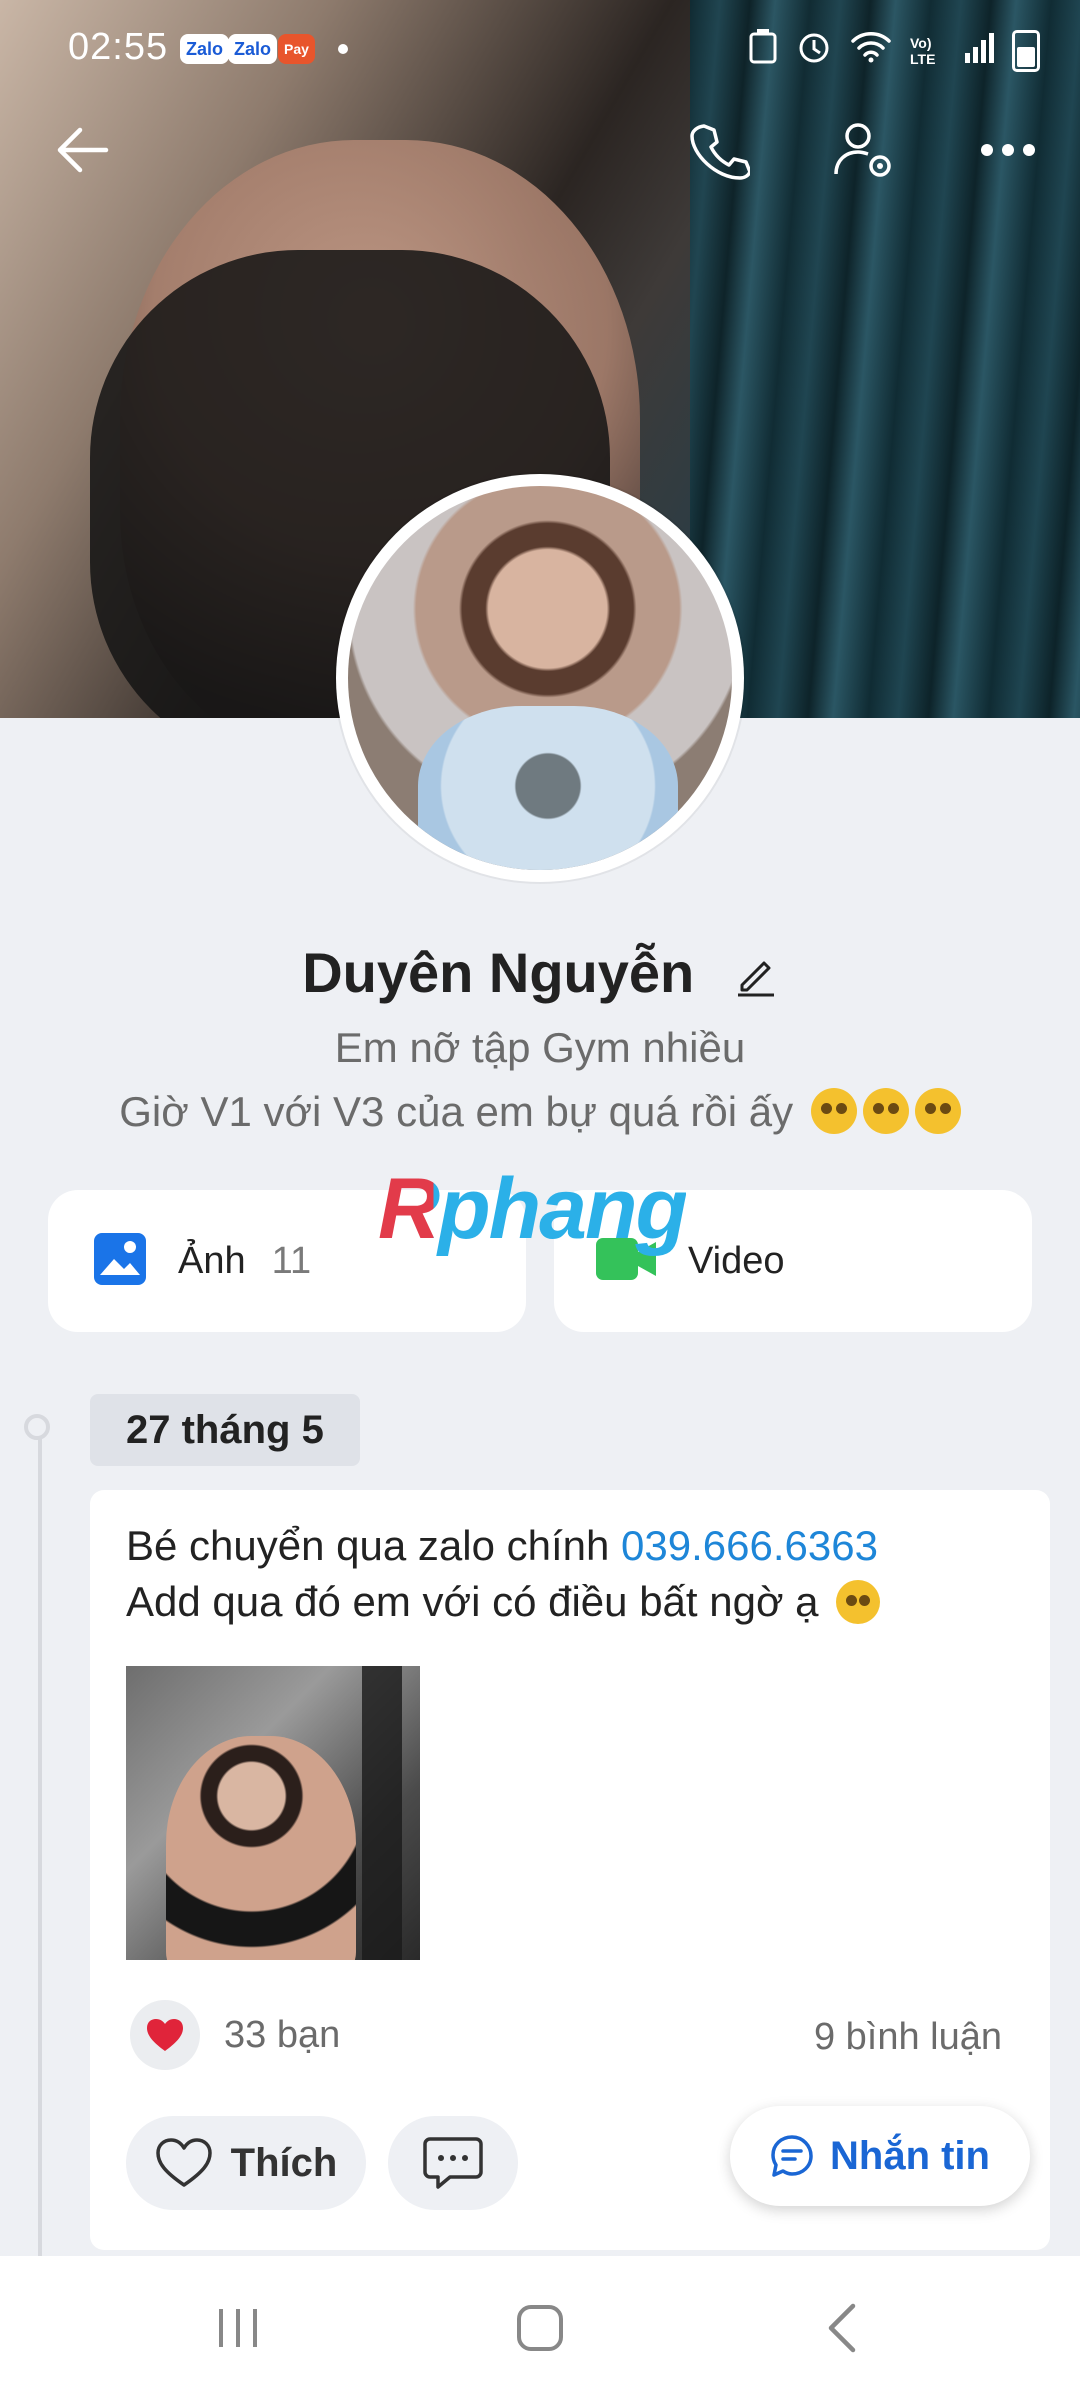 This screenshot has width=1080, height=2400. Describe the element at coordinates (183, 2162) in the screenshot. I see `heart-outline-icon` at that location.